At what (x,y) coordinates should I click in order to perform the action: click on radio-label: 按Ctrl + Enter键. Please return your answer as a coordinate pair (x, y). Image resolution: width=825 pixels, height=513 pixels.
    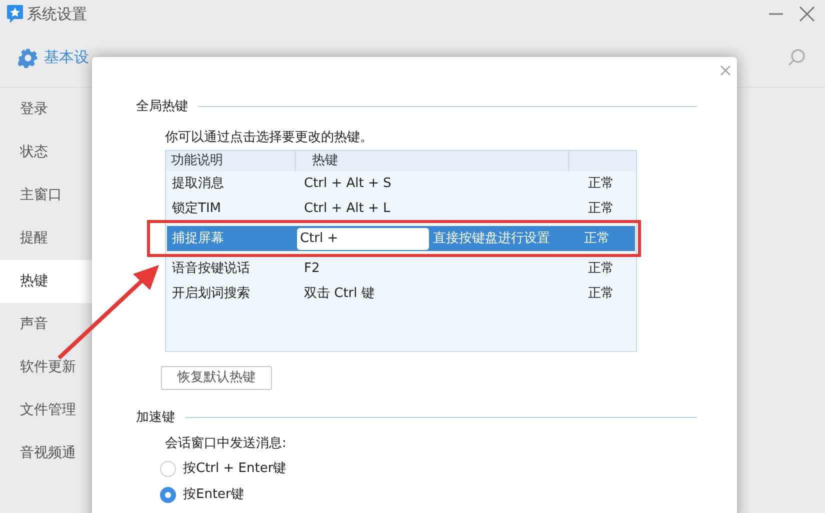
    Looking at the image, I should click on (234, 469).